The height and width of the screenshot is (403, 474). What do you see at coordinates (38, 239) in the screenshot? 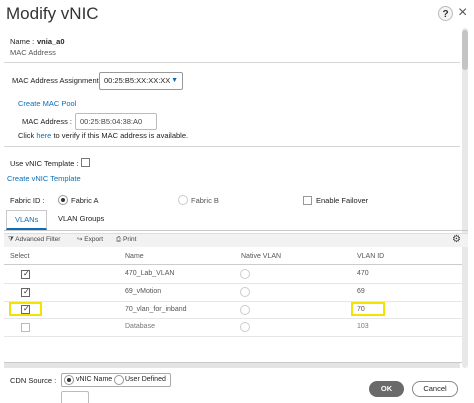
I see `advanced-filter-label: Advanced Filter` at bounding box center [38, 239].